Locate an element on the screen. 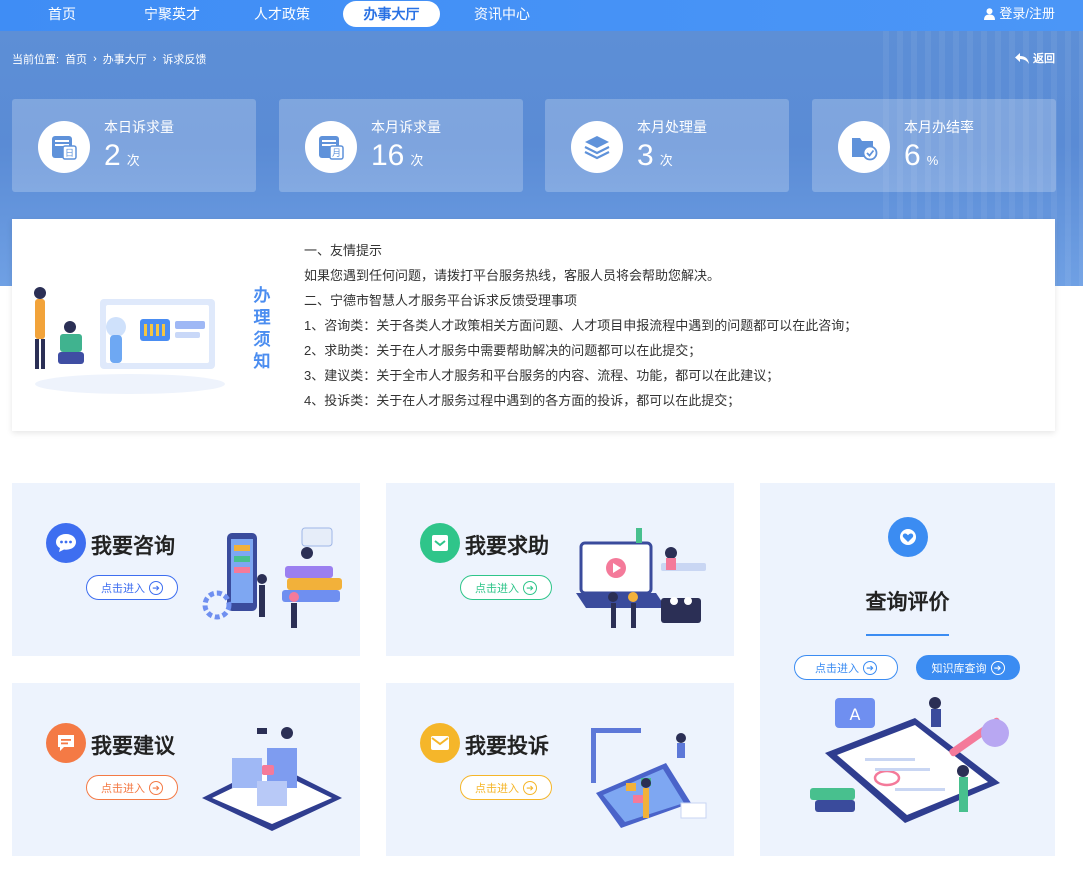  login-link: 登录/注册 is located at coordinates (1019, 14).